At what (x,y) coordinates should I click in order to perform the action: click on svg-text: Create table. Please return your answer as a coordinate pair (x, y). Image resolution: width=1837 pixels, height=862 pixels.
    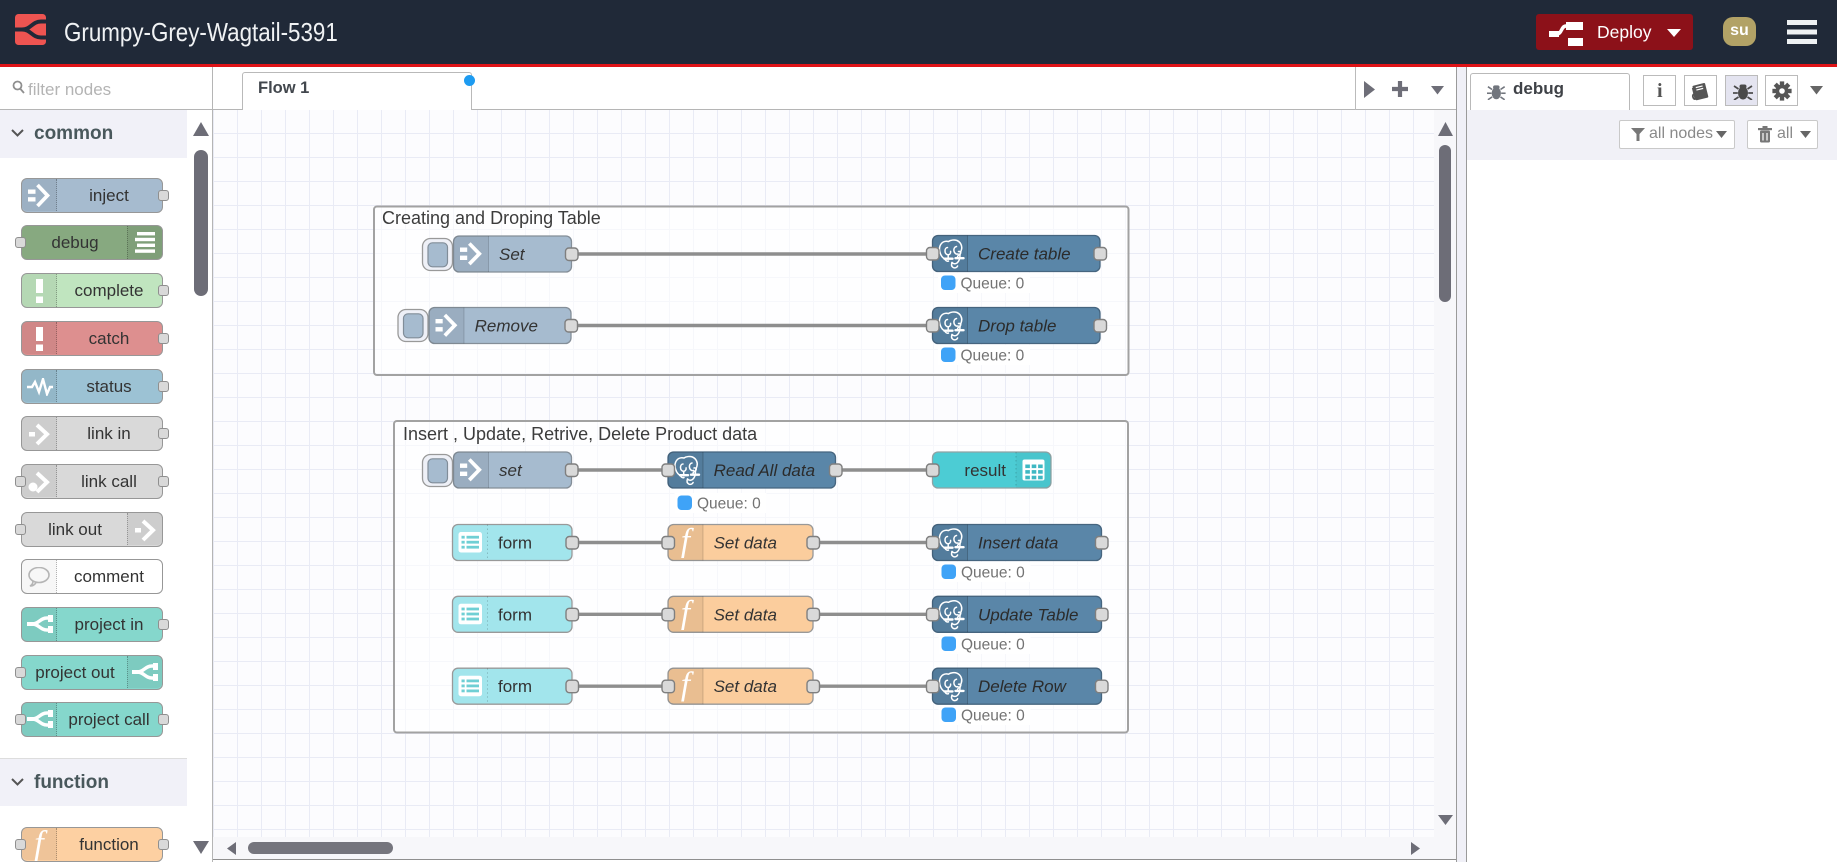
    Looking at the image, I should click on (1024, 254).